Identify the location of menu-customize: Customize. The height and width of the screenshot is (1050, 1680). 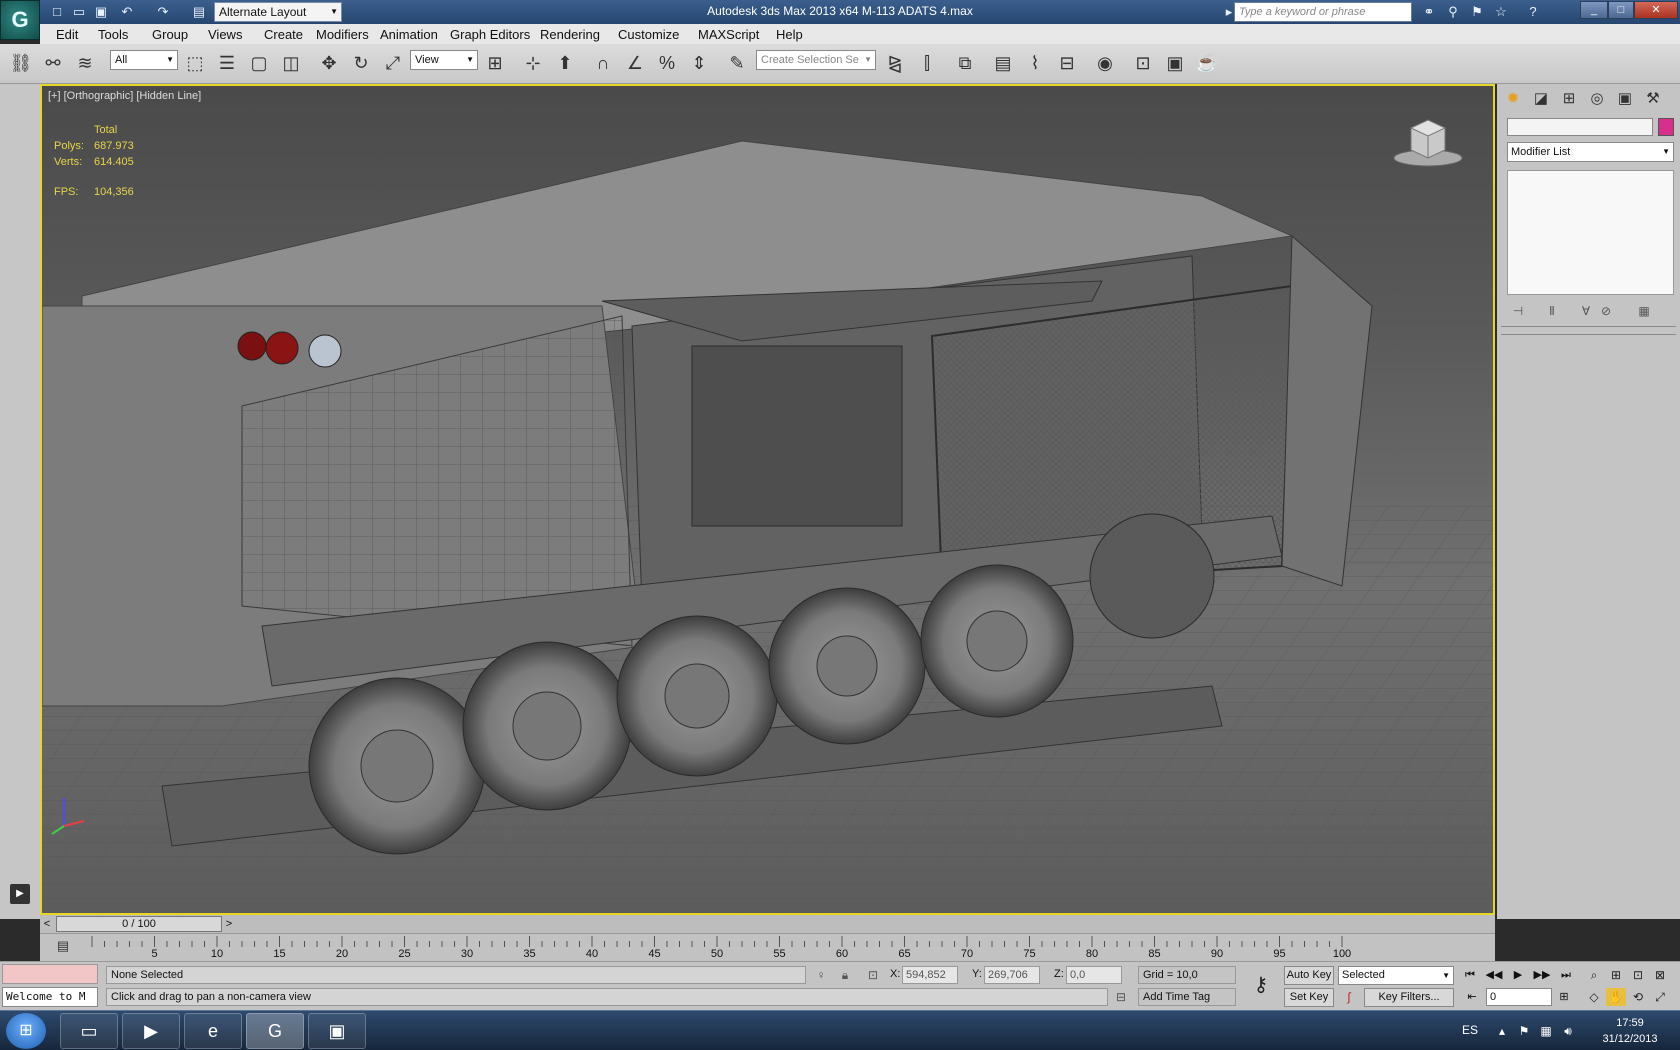
(648, 34).